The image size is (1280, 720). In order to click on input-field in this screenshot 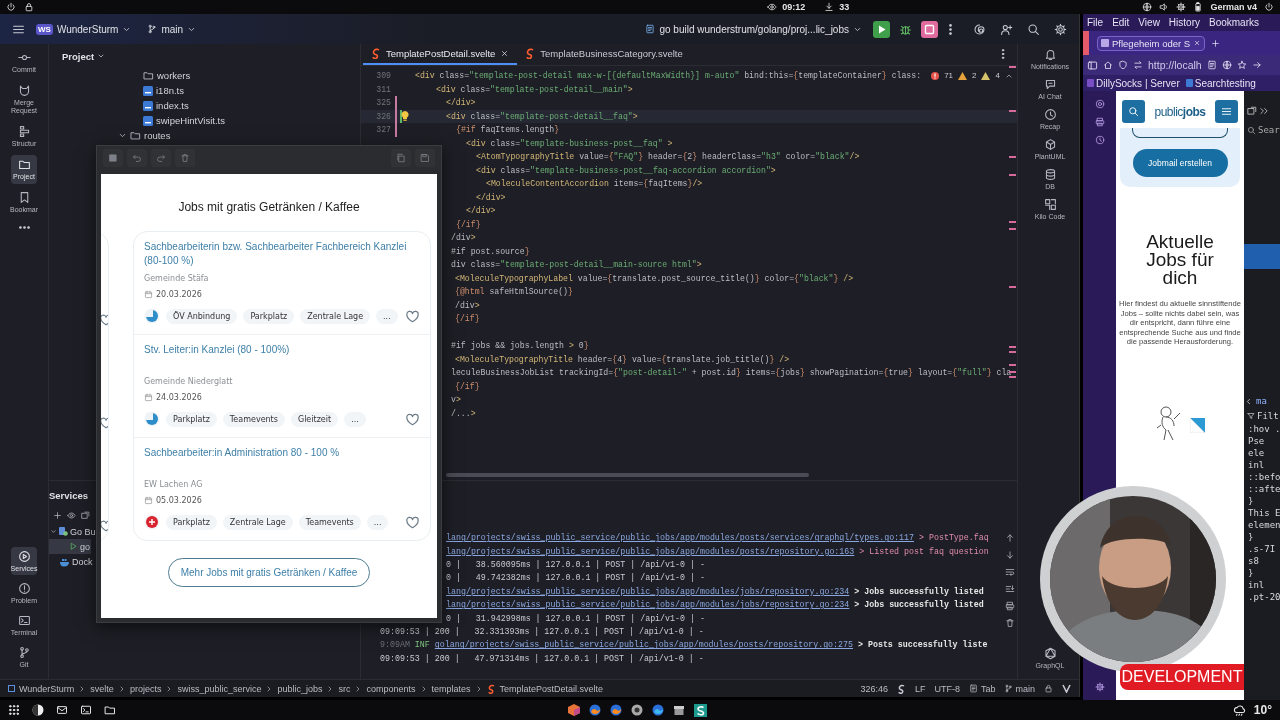, I will do `click(1180, 133)`.